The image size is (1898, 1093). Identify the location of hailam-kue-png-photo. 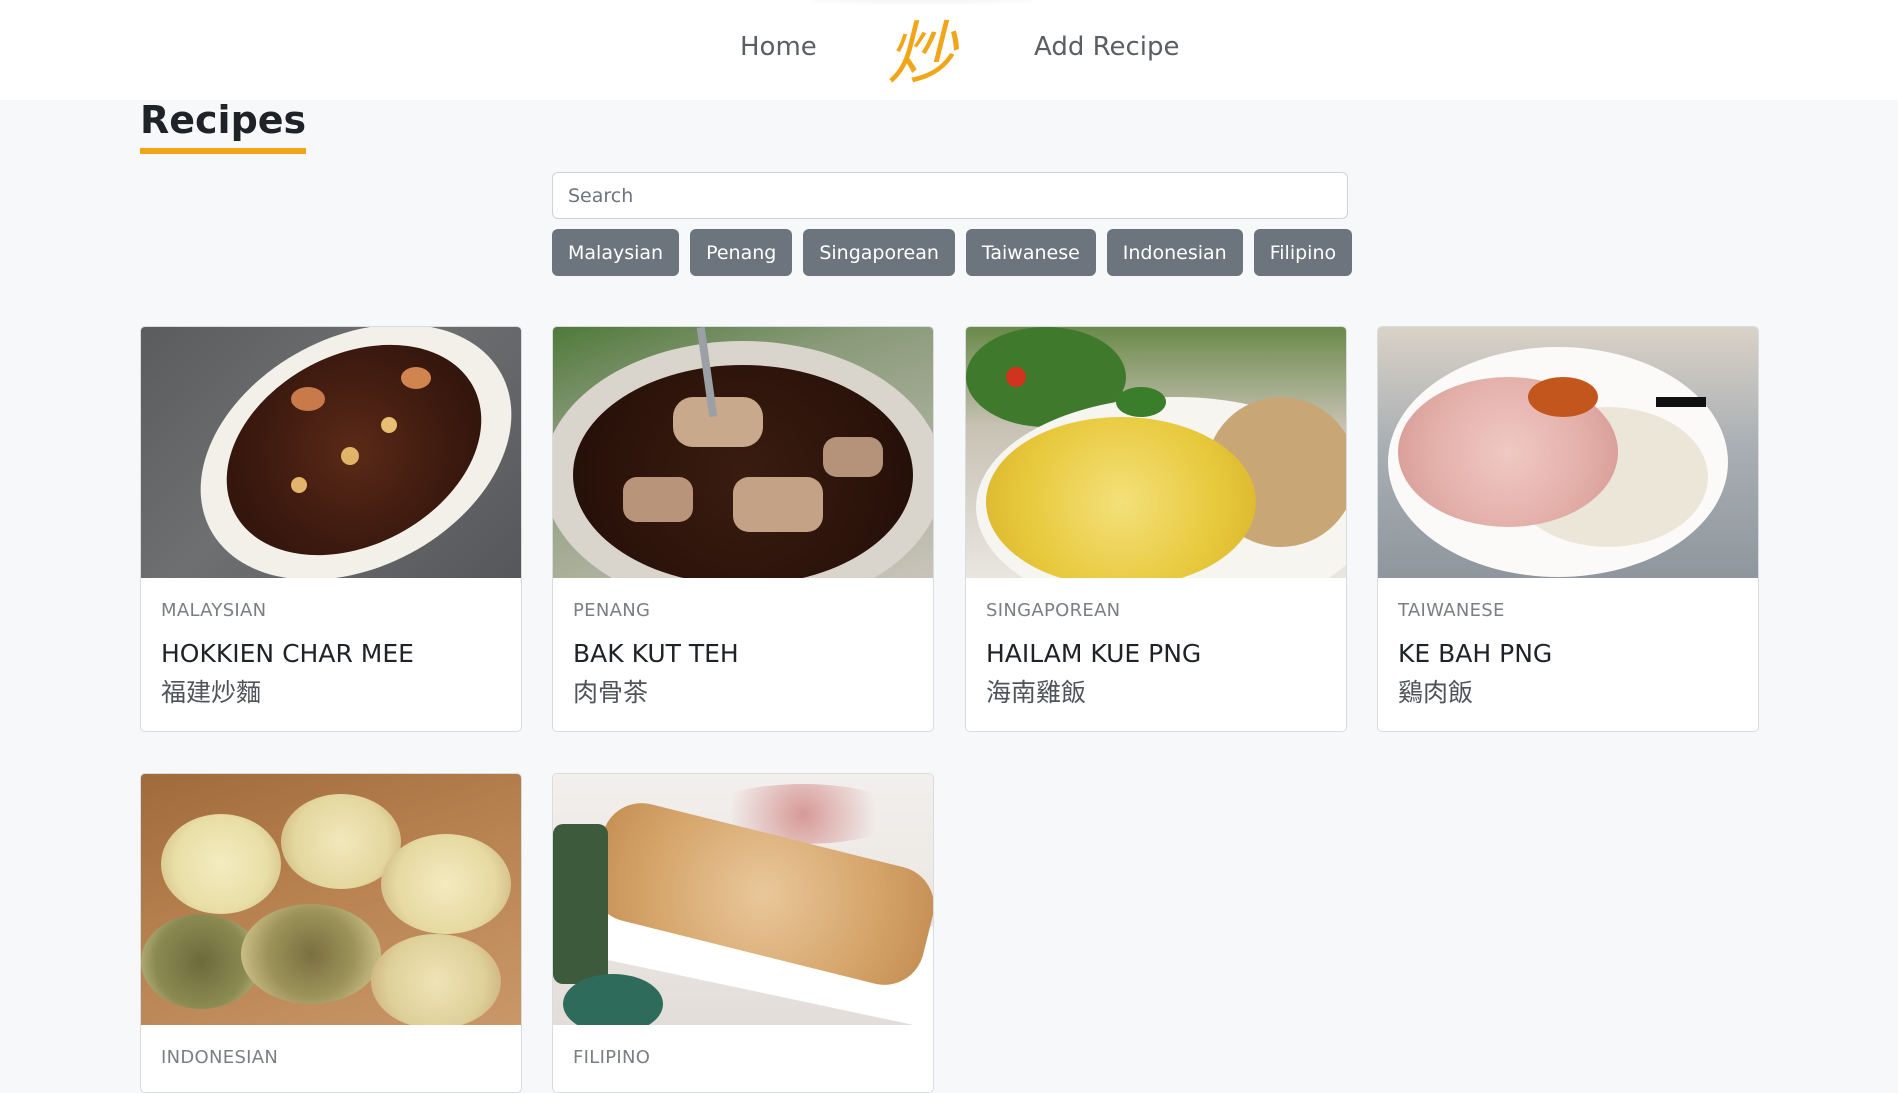
(1156, 452).